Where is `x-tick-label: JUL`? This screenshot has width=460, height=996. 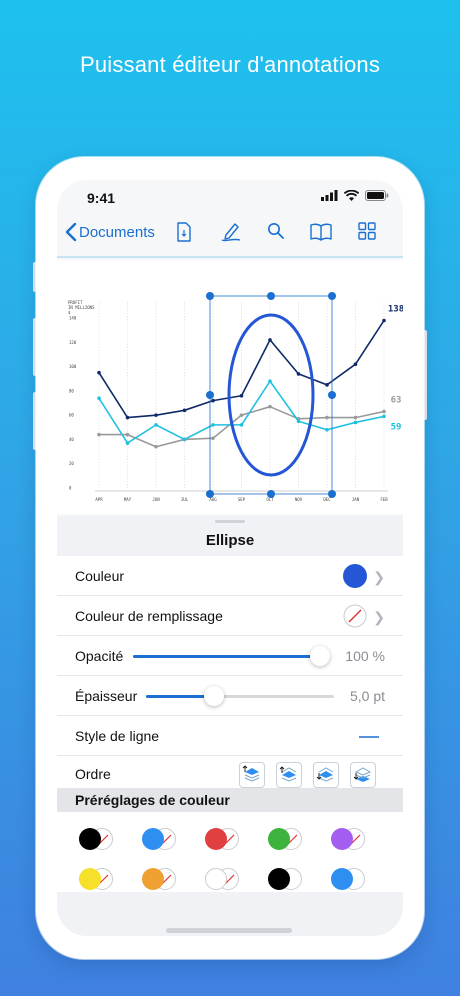
x-tick-label: JUL is located at coordinates (185, 499).